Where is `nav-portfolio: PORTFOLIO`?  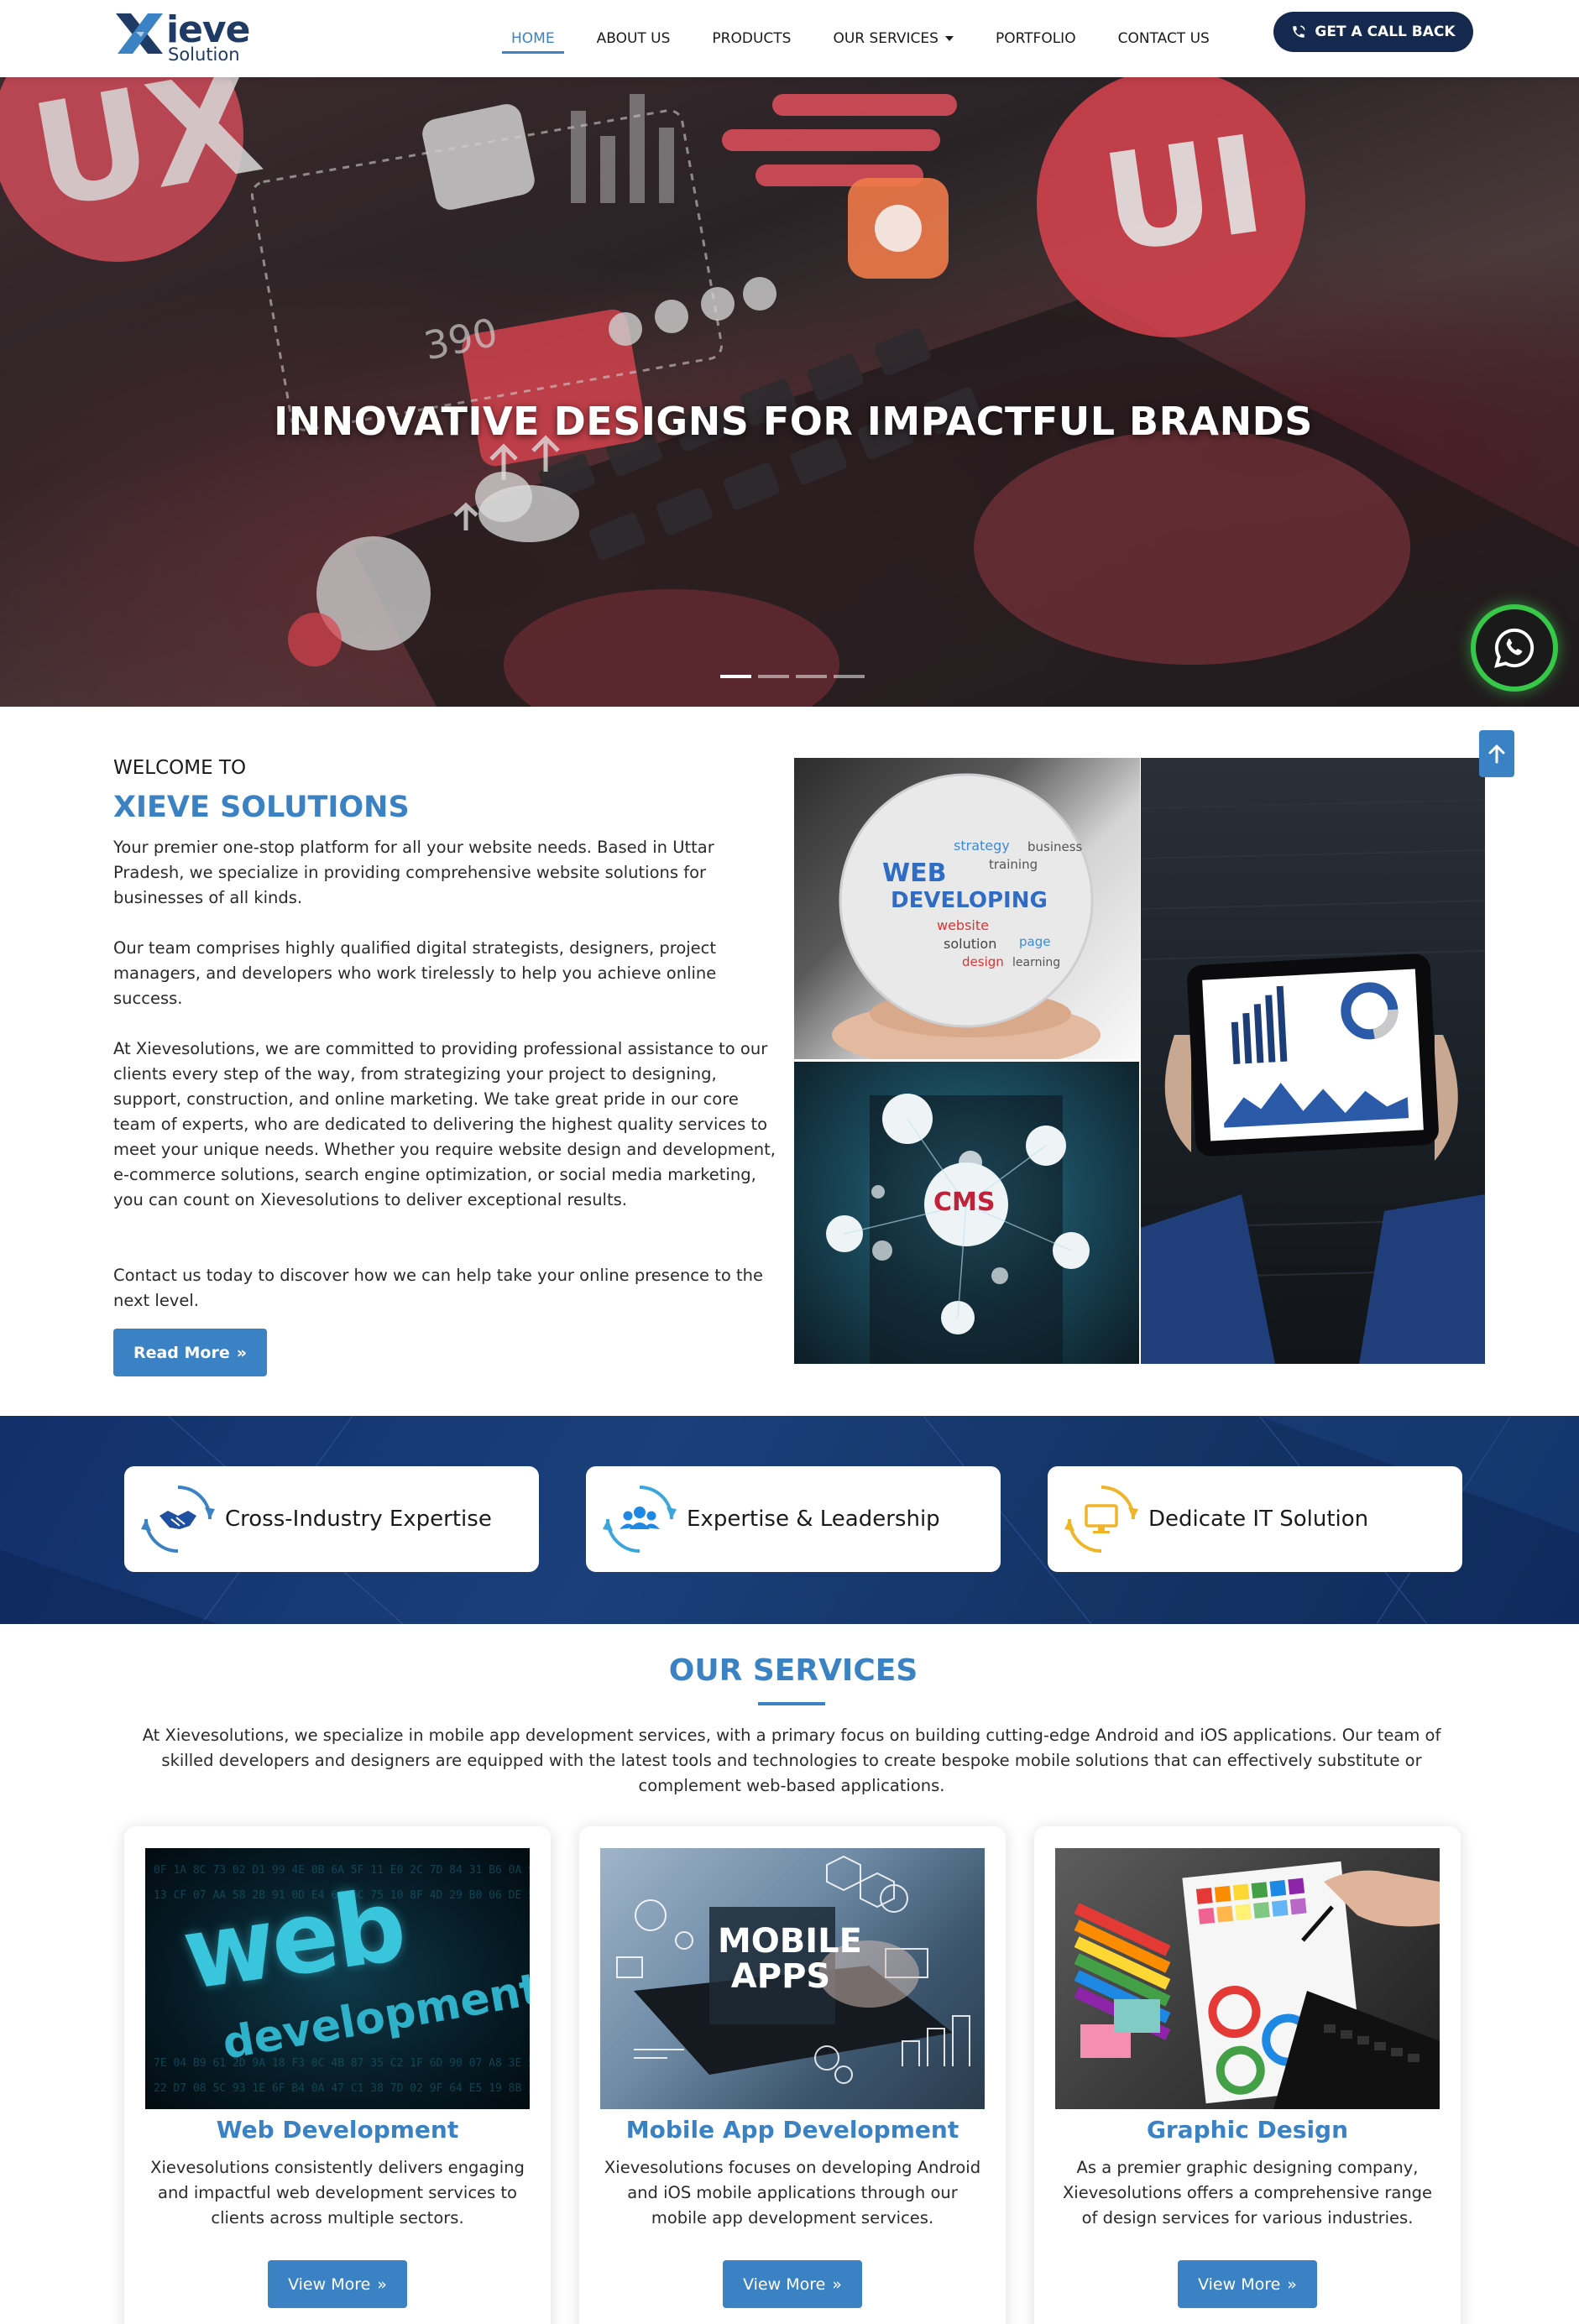
nav-portfolio: PORTFOLIO is located at coordinates (1036, 38).